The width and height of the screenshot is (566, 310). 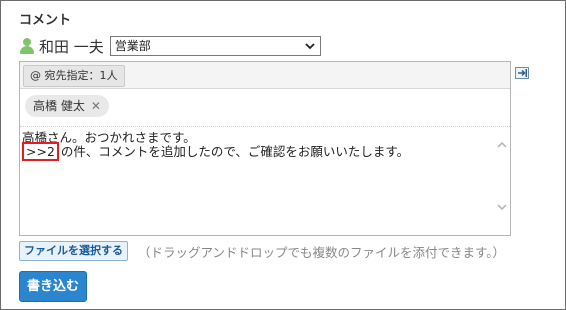 What do you see at coordinates (59, 106) in the screenshot?
I see `recipient-chip-label: 高橋 健太` at bounding box center [59, 106].